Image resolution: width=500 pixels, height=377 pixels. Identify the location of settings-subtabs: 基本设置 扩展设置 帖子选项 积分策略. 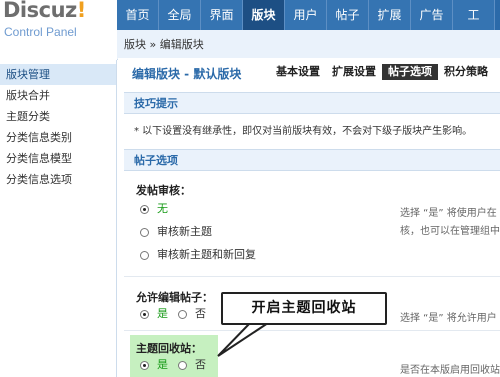
(382, 72).